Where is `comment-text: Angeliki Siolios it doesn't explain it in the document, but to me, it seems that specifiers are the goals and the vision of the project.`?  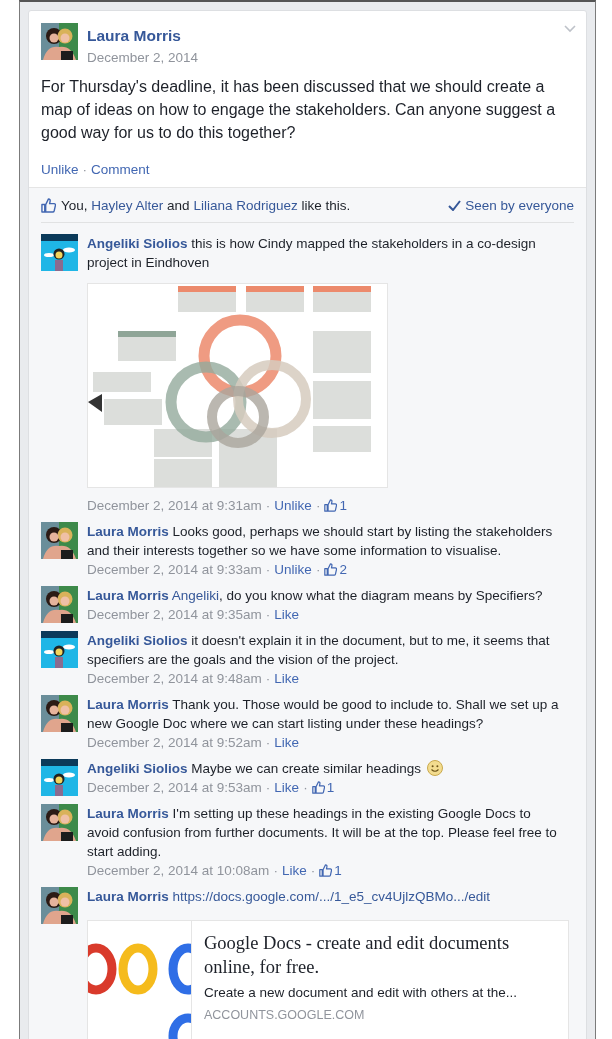 comment-text: Angeliki Siolios it doesn't explain it in the document, but to me, it seems that specifiers are the goals and the vision of the project. is located at coordinates (319, 650).